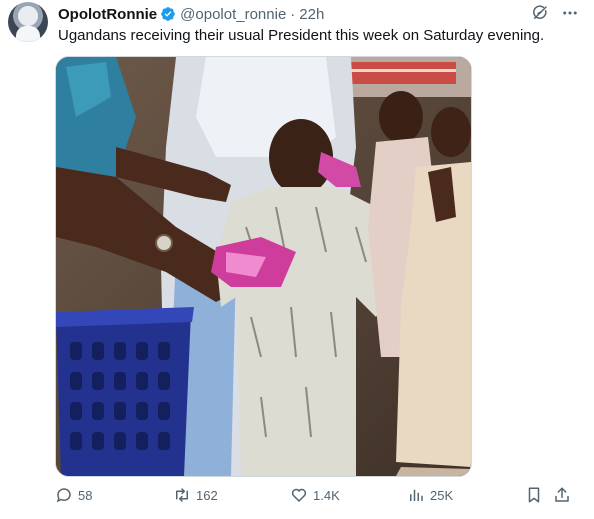 This screenshot has height=519, width=594. I want to click on heart-icon, so click(299, 495).